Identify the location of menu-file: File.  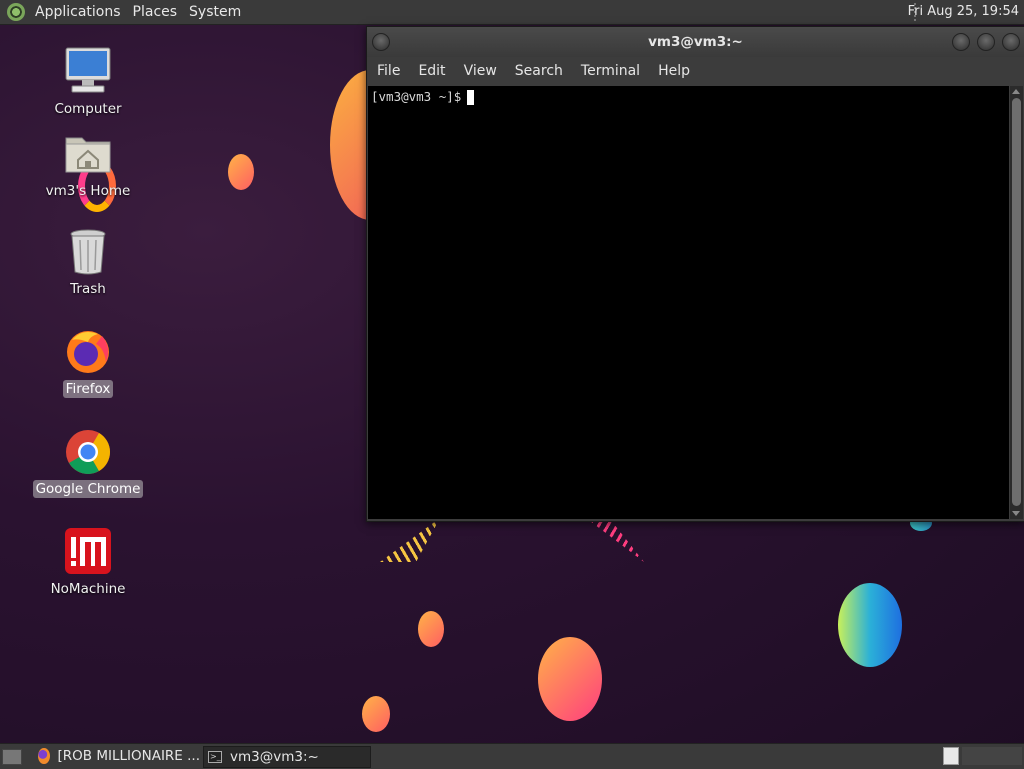
(388, 71).